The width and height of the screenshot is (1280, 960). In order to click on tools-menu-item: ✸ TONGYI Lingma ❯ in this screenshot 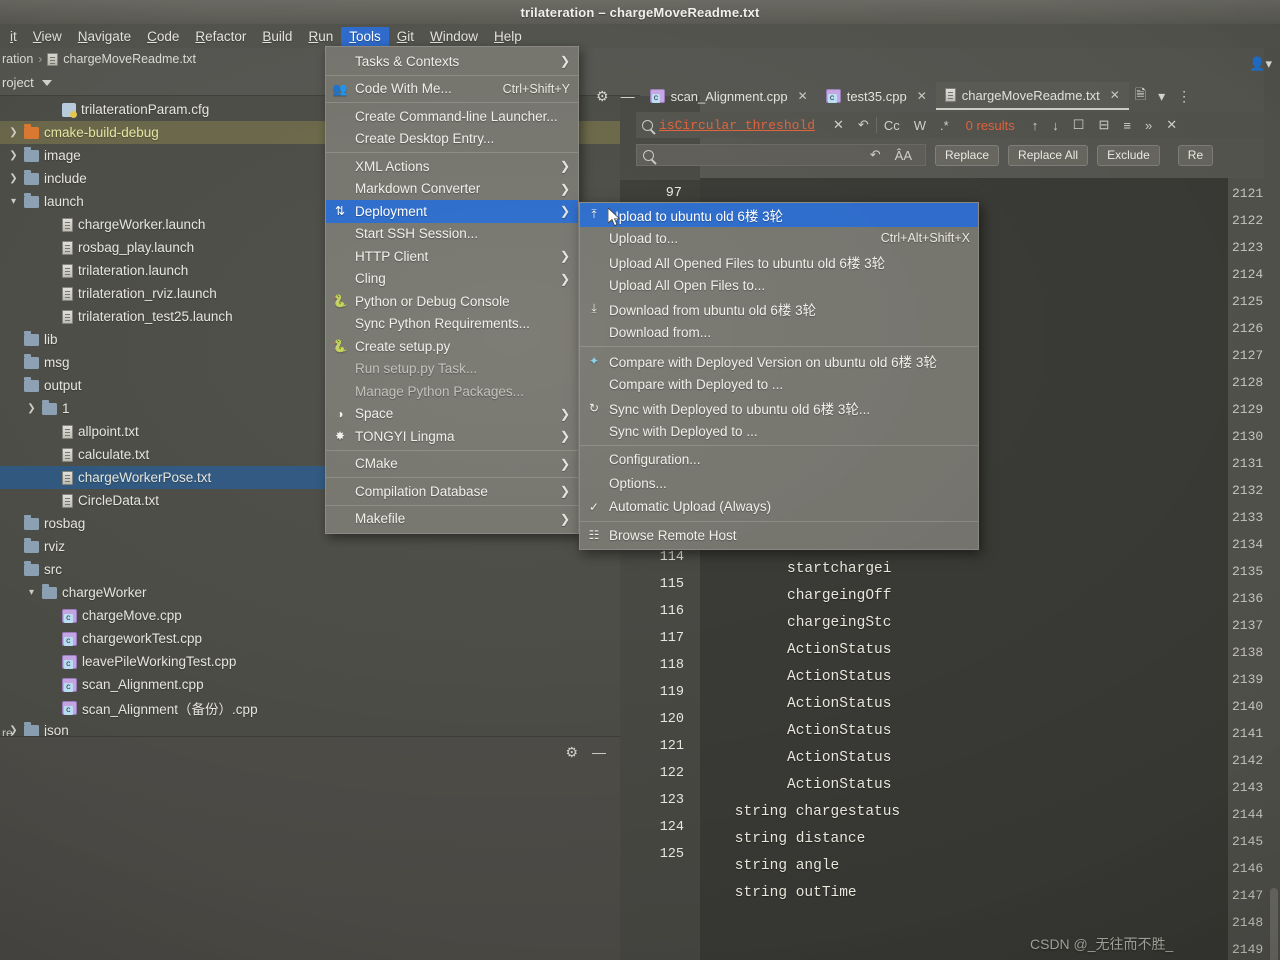, I will do `click(452, 436)`.